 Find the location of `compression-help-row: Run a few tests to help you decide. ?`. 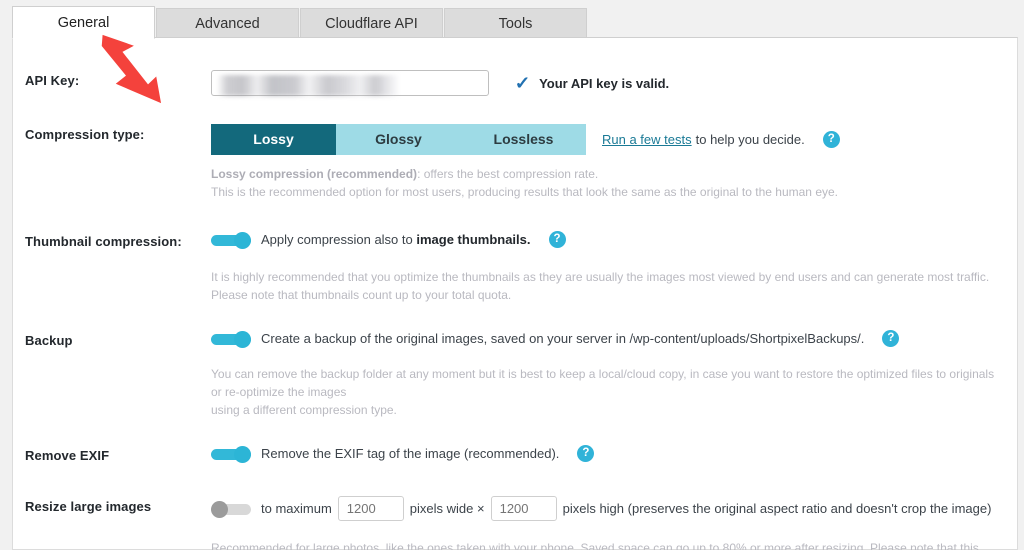

compression-help-row: Run a few tests to help you decide. ? is located at coordinates (721, 139).